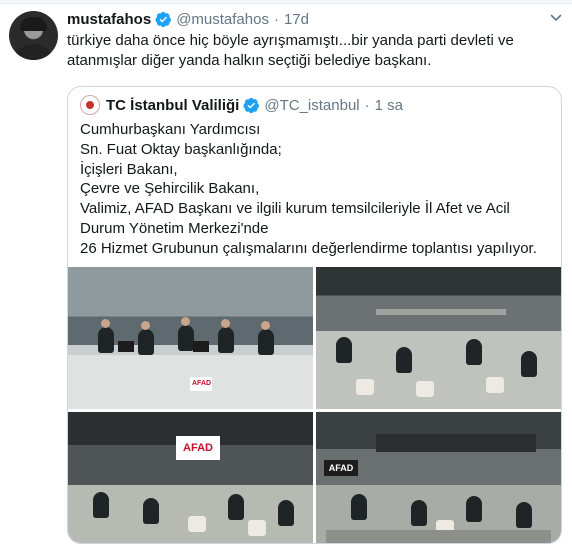  What do you see at coordinates (389, 105) in the screenshot?
I see `quoted-timestamp: 1 sa` at bounding box center [389, 105].